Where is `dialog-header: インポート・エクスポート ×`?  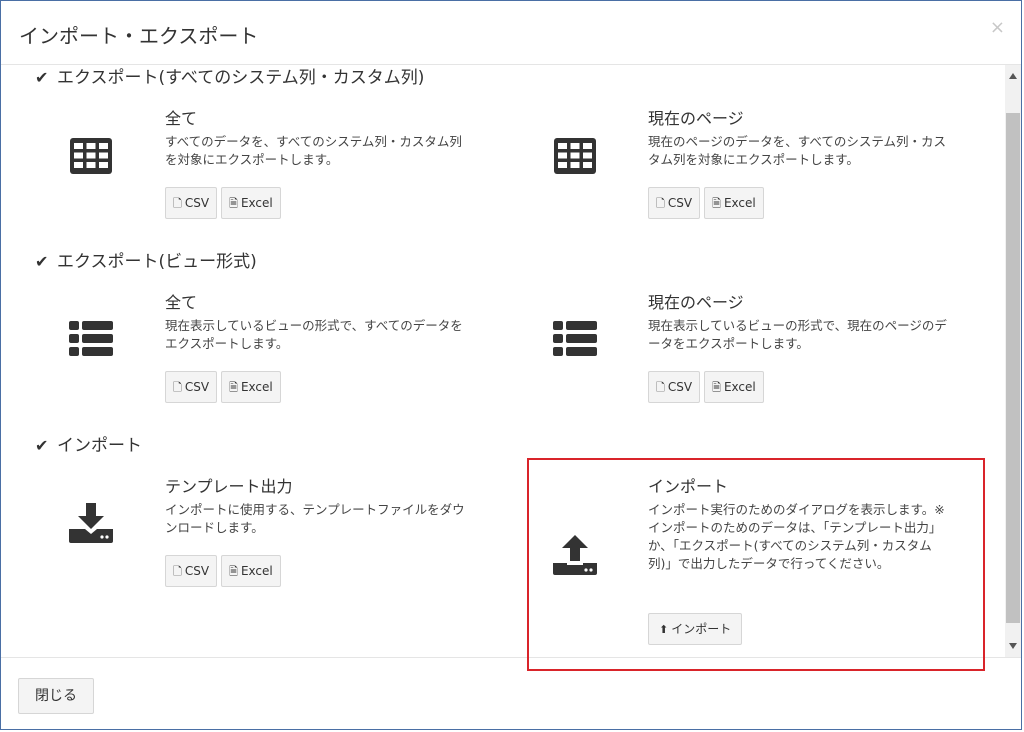
dialog-header: インポート・エクスポート × is located at coordinates (511, 33).